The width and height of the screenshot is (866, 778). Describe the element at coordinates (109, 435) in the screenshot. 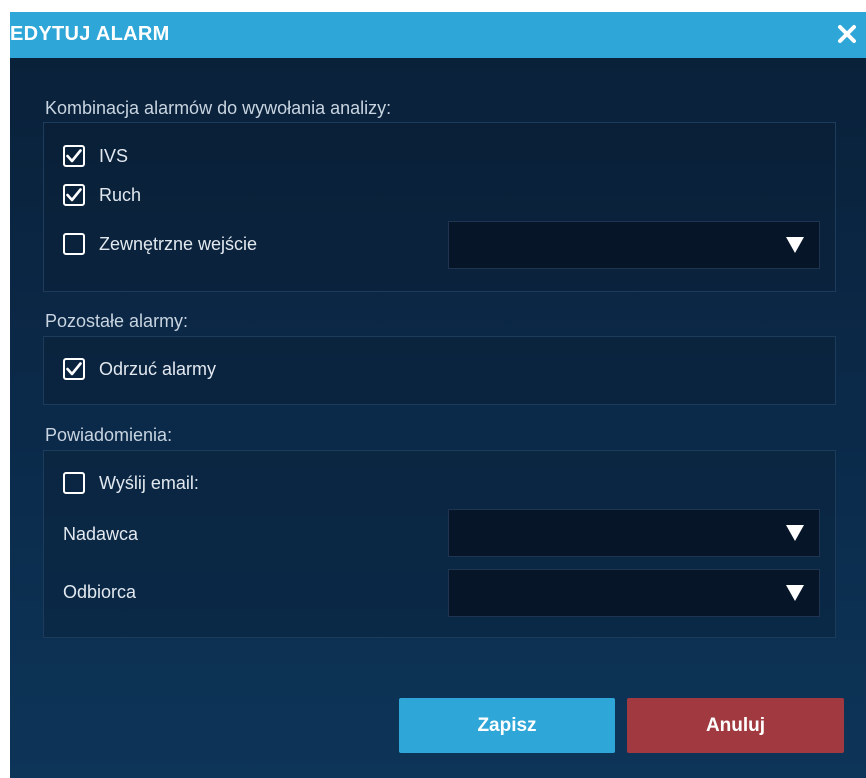

I see `notifications-label: Powiadomienia:` at that location.